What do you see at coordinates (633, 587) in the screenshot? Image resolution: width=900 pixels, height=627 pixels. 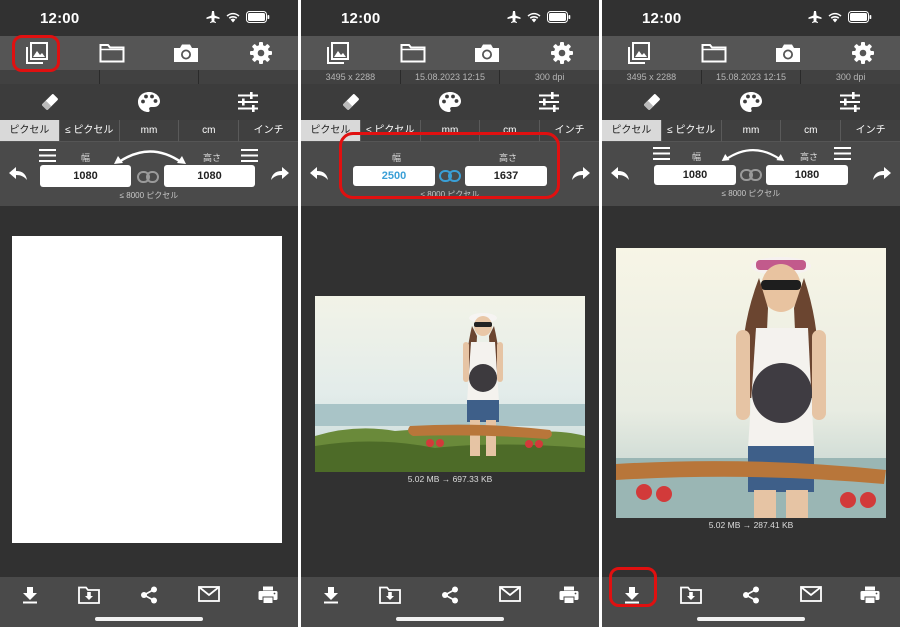 I see `highlight-download-button` at bounding box center [633, 587].